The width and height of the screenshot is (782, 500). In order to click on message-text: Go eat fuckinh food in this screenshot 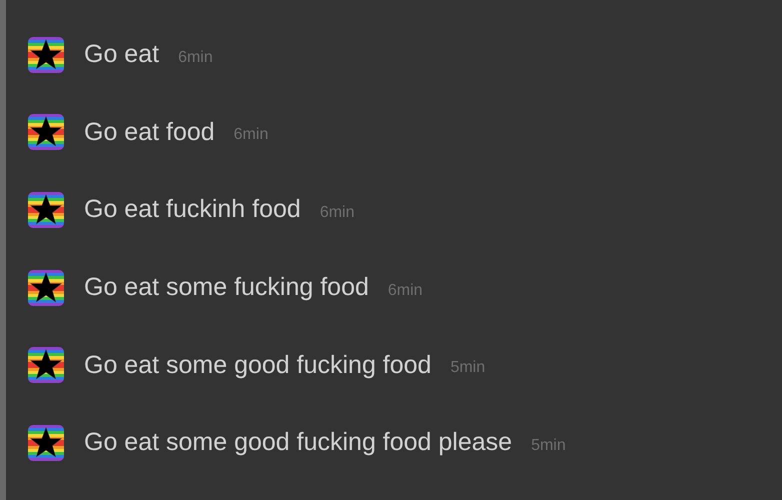, I will do `click(192, 209)`.